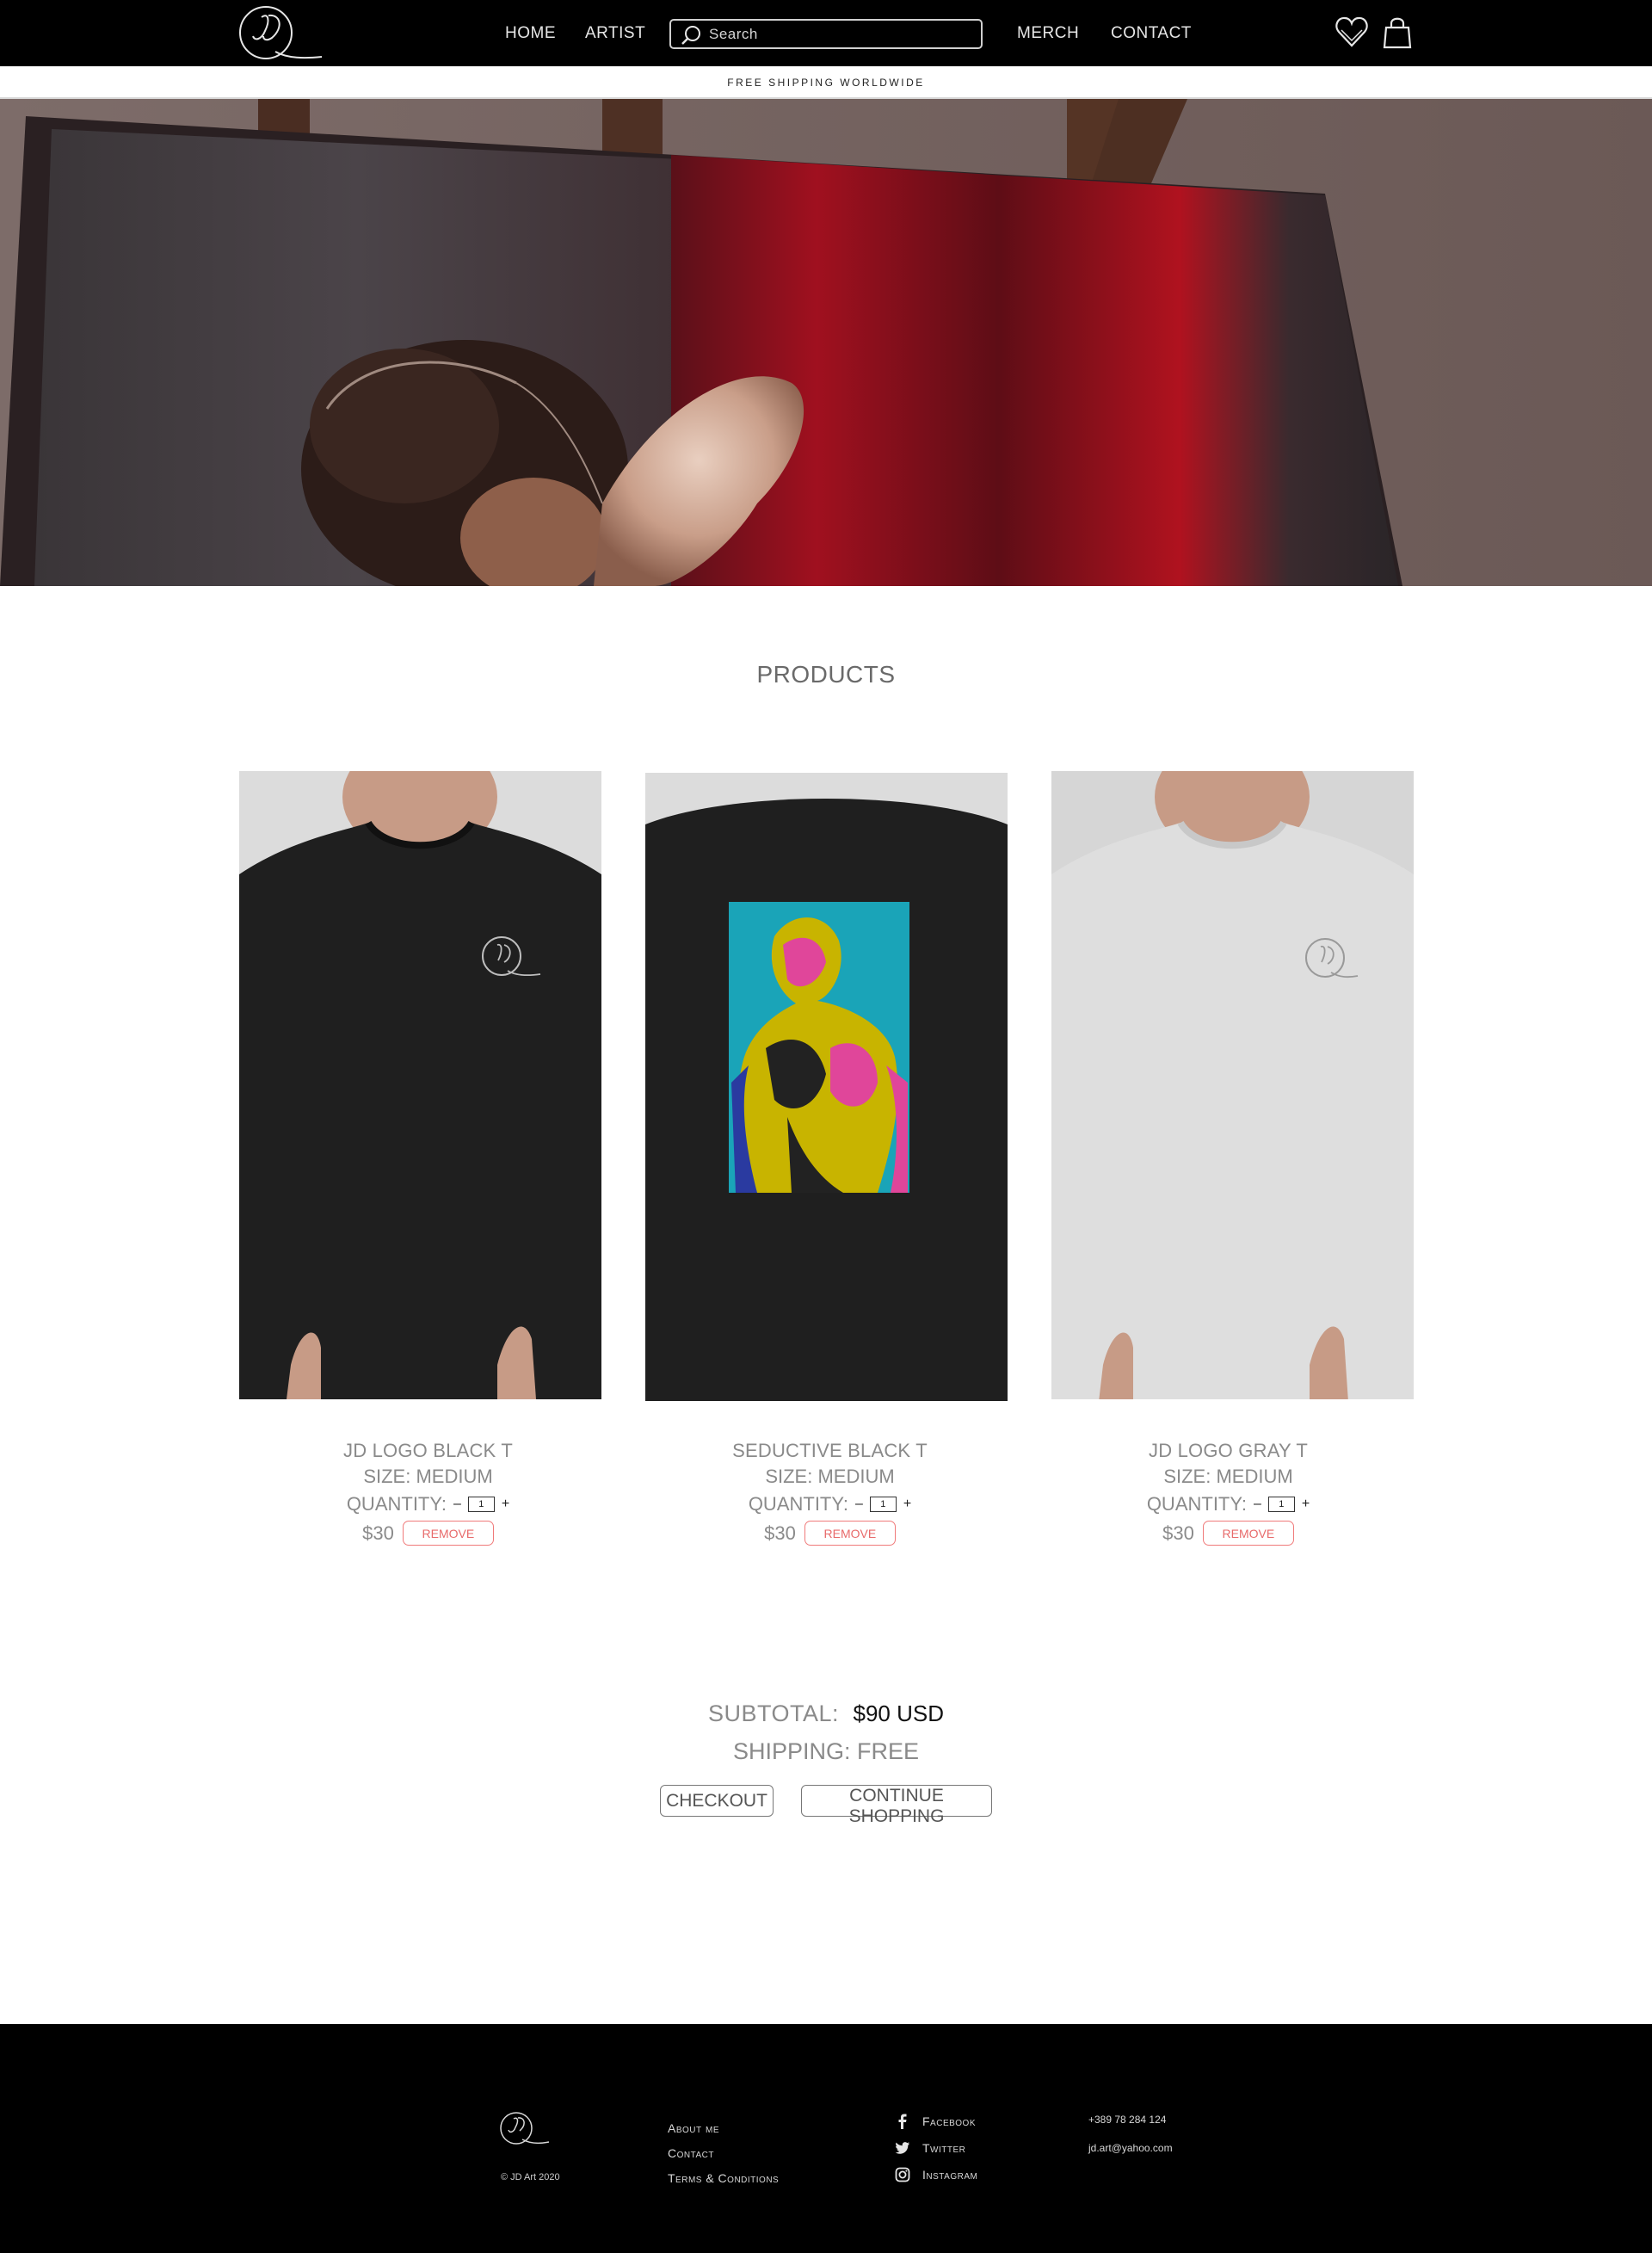 This screenshot has width=1652, height=2253. What do you see at coordinates (896, 1805) in the screenshot?
I see `continue-shopping-button: CONTINUE SHOPPING` at bounding box center [896, 1805].